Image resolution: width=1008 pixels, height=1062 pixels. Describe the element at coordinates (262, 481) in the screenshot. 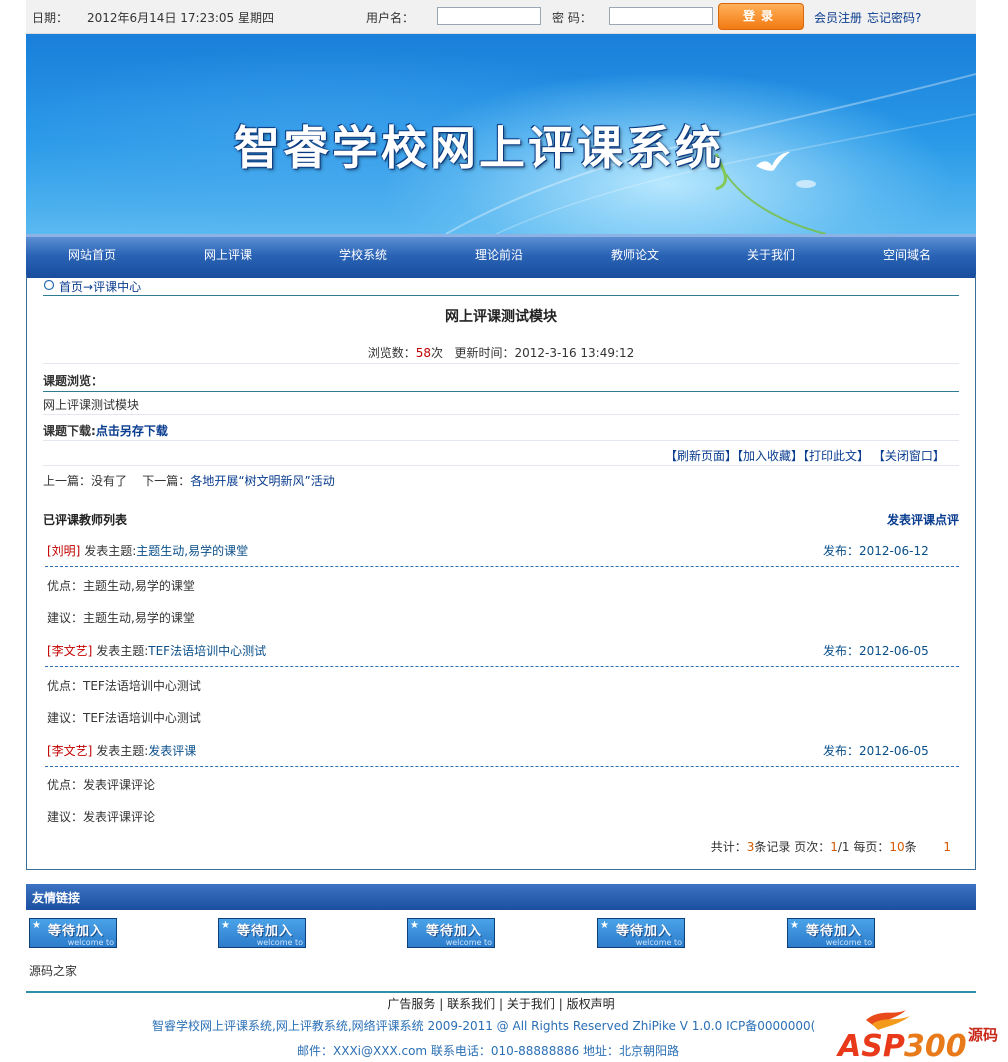

I see `next-article-link: 各地开展“树文明新风”活动` at that location.